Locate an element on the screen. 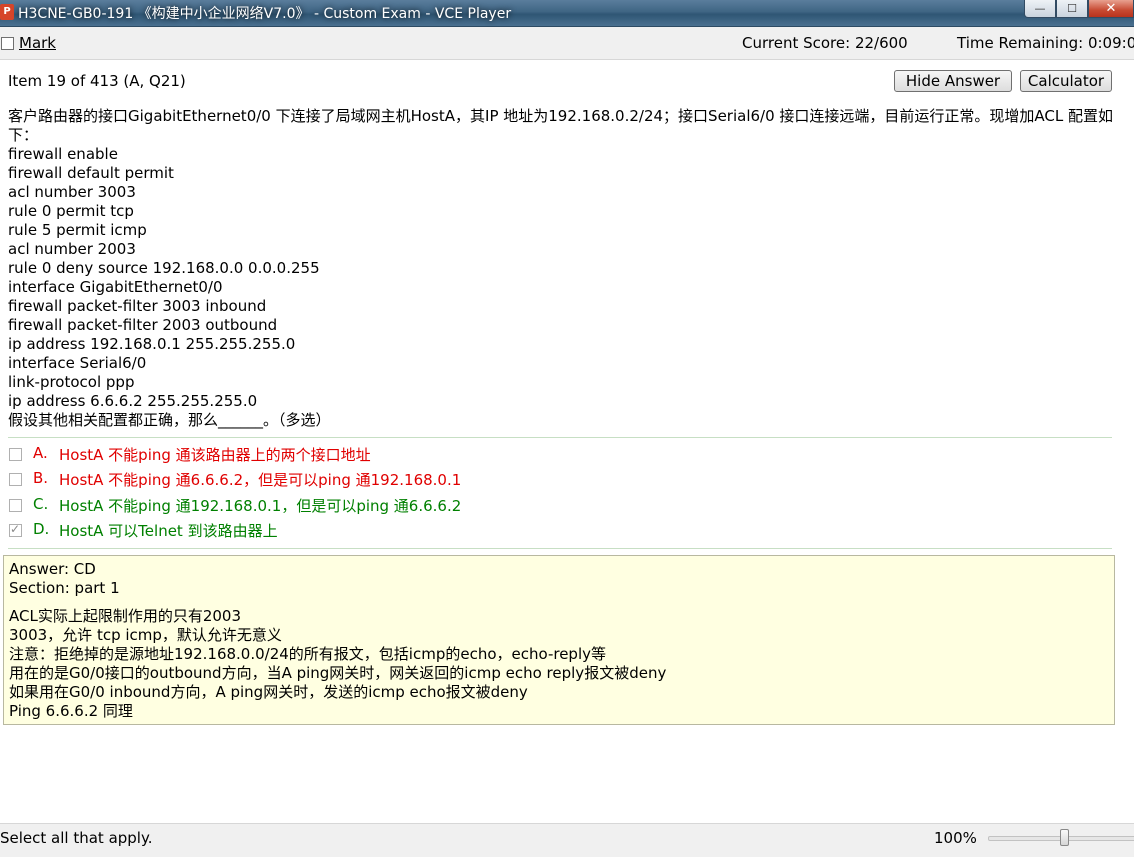 Image resolution: width=1134 pixels, height=857 pixels. minimize-button: — is located at coordinates (1040, 9).